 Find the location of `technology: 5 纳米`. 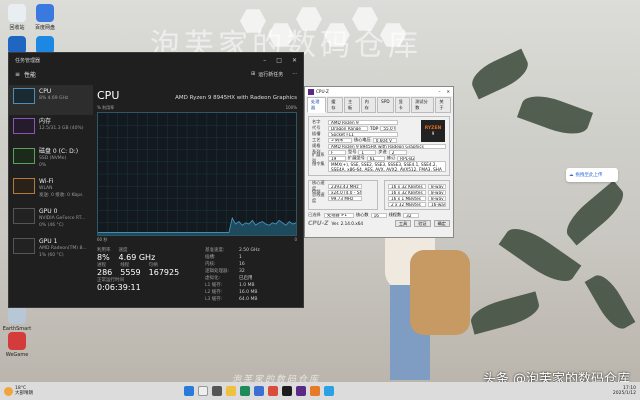

technology: 5 纳米 is located at coordinates (340, 140).